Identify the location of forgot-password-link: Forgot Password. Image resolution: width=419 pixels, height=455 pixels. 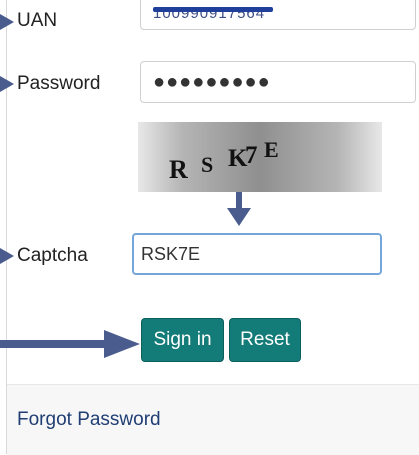
(89, 420).